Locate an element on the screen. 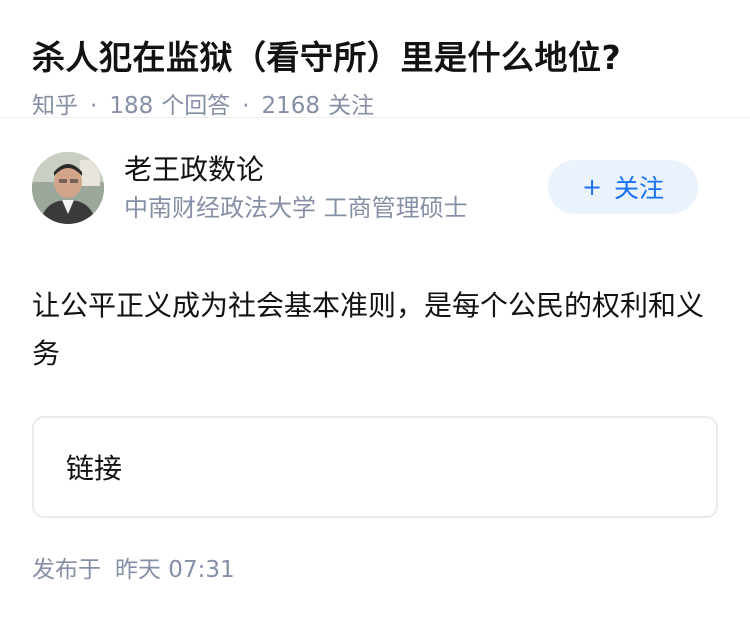 The width and height of the screenshot is (750, 620). follow-button: + 关注 is located at coordinates (623, 187).